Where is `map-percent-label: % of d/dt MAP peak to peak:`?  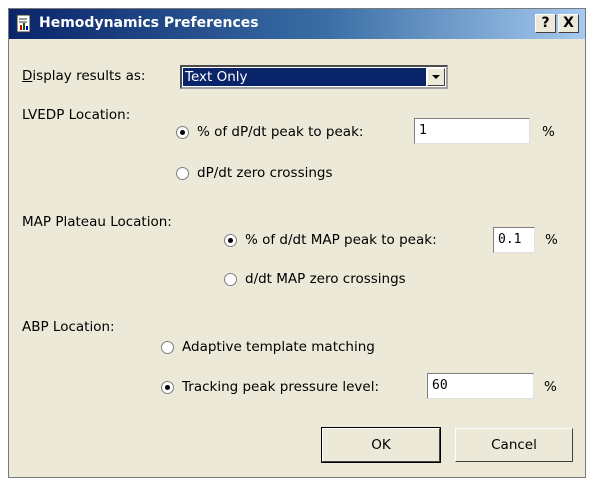 map-percent-label: % of d/dt MAP peak to peak: is located at coordinates (341, 240).